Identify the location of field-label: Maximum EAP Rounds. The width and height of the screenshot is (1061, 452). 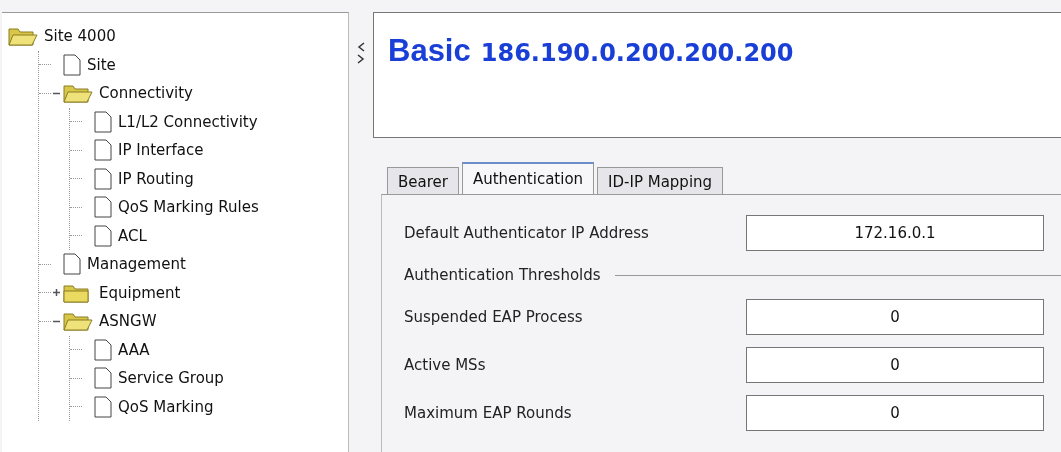
(488, 413).